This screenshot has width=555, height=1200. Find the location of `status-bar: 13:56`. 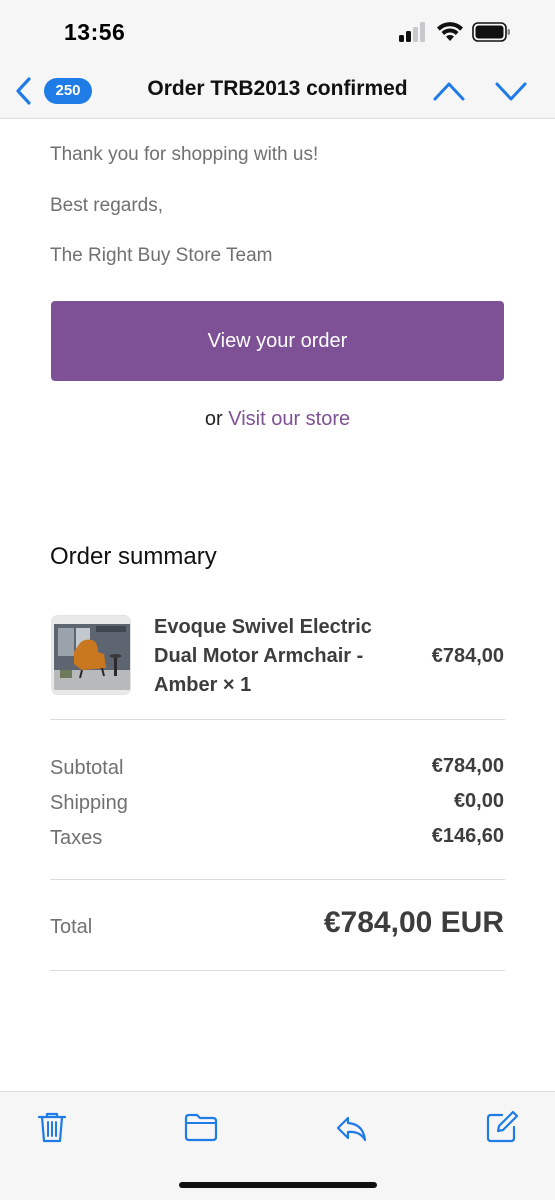

status-bar: 13:56 is located at coordinates (277, 32).